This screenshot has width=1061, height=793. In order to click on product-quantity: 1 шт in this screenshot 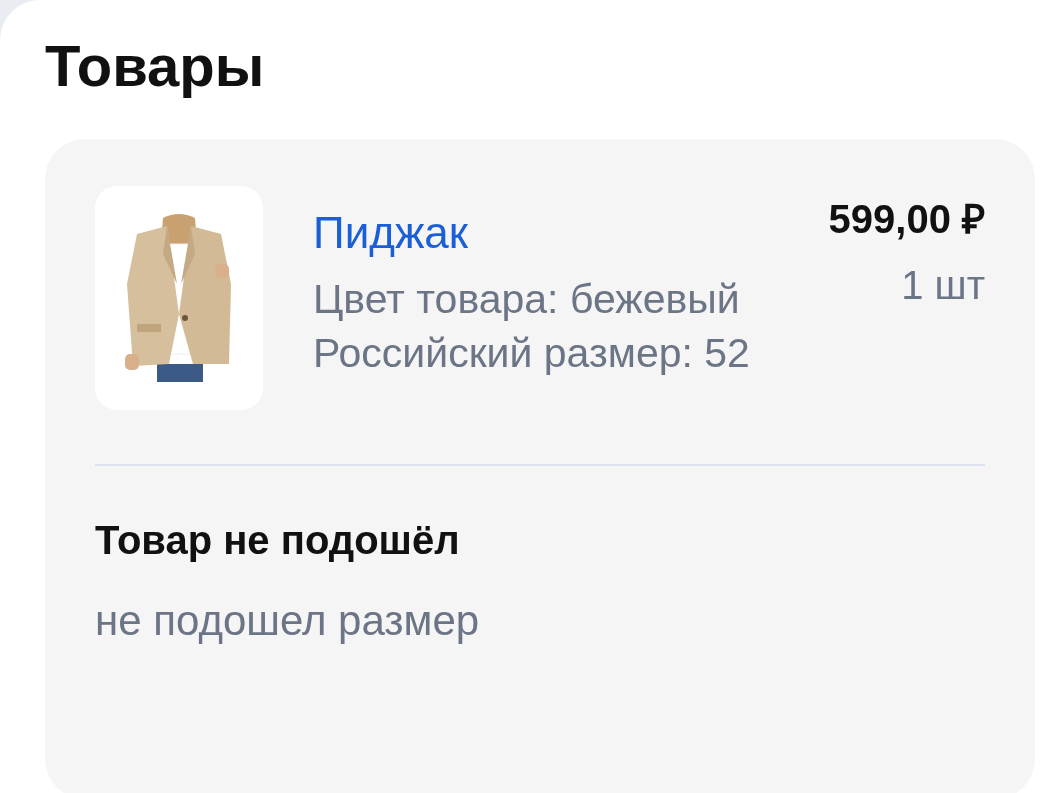, I will do `click(943, 285)`.